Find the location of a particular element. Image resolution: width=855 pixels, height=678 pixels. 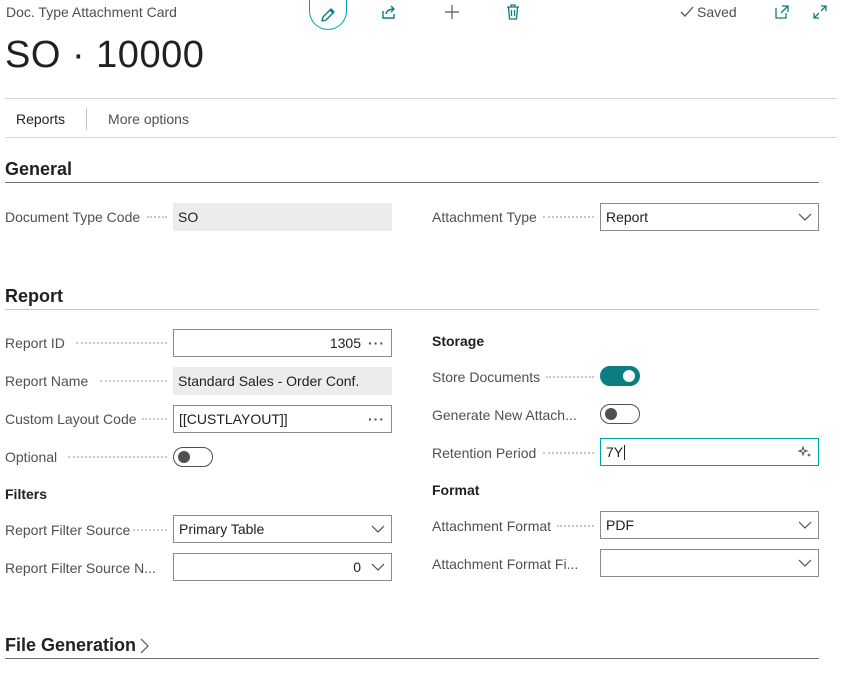

document-type-code-value: SO is located at coordinates (188, 217).